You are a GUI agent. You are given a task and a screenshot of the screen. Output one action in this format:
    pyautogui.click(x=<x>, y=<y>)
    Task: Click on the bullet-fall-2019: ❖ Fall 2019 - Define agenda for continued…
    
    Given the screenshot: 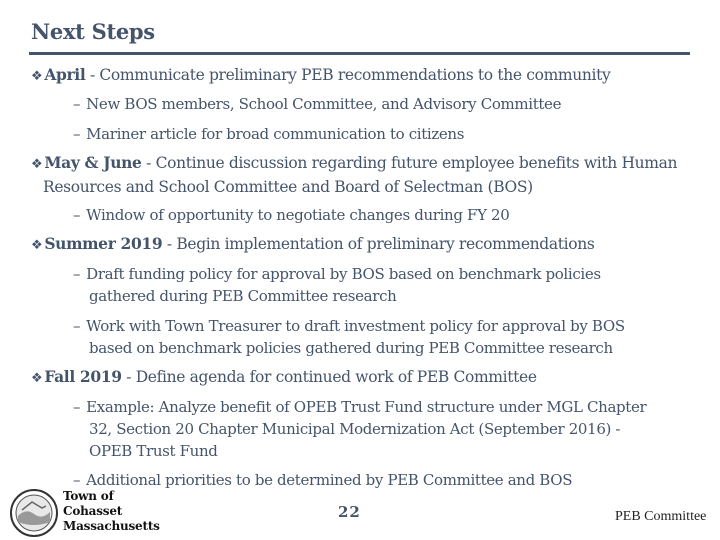 What is the action you would take?
    pyautogui.click(x=284, y=378)
    